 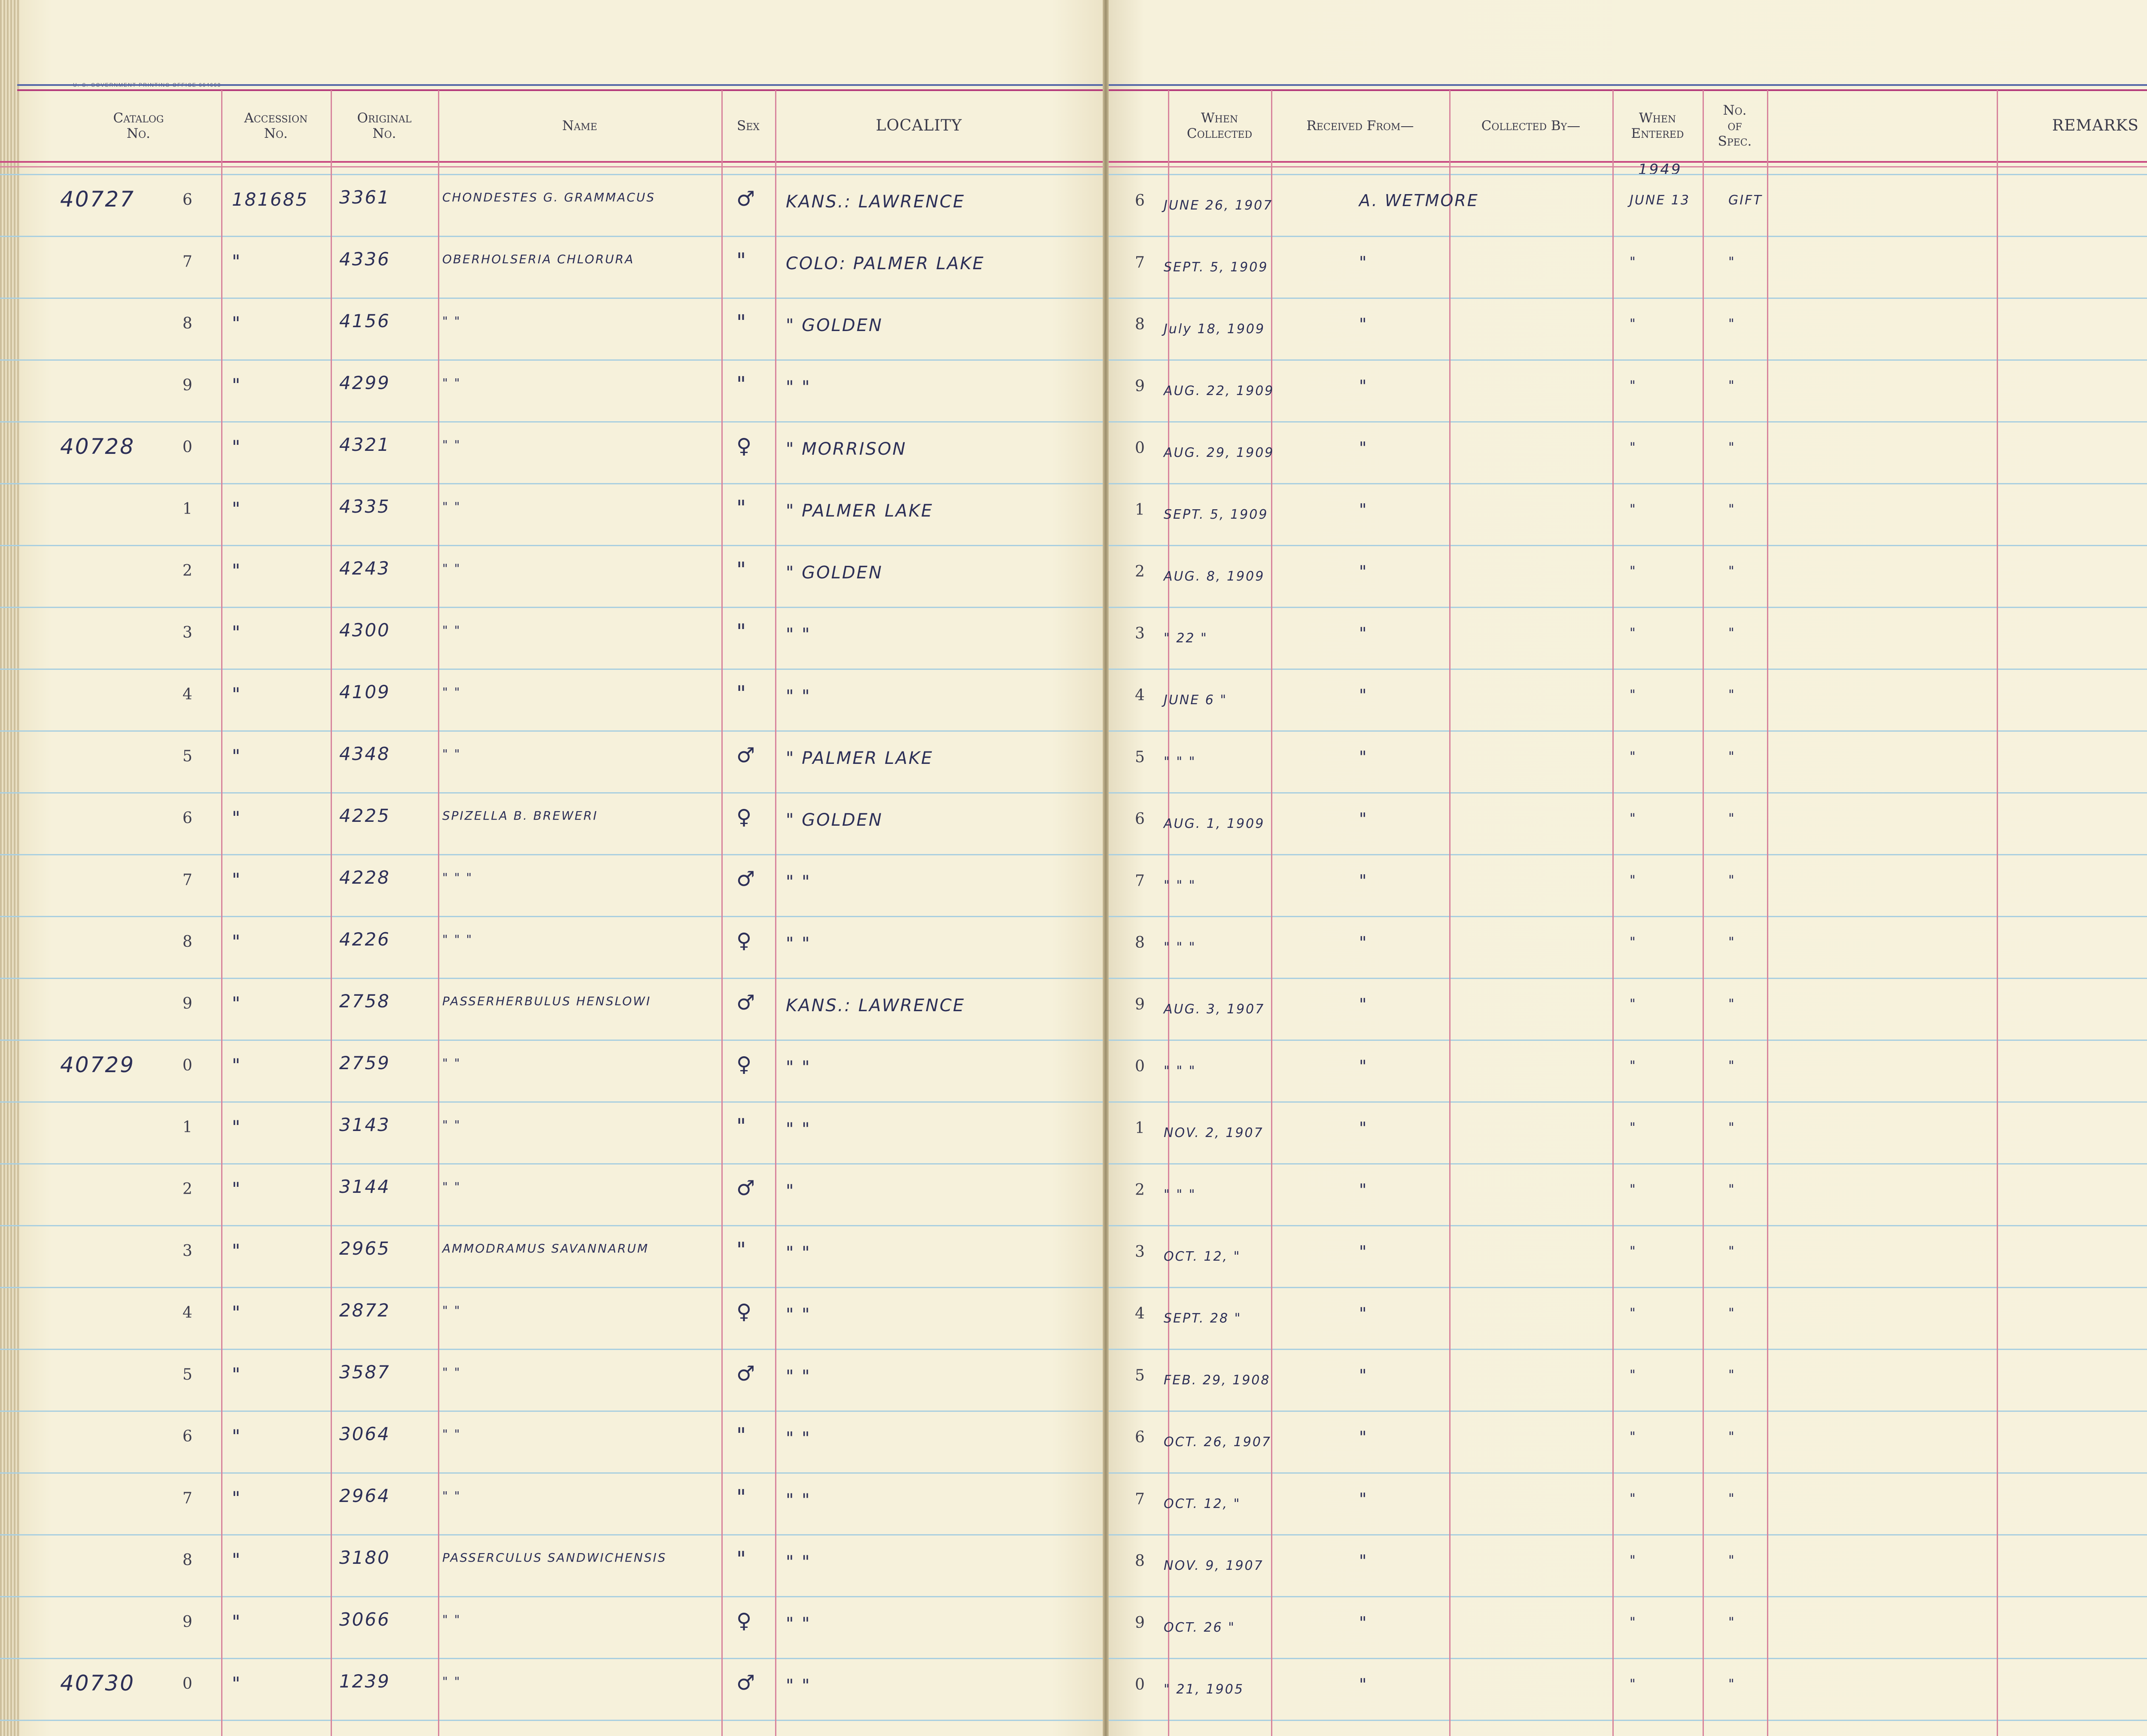 What do you see at coordinates (580, 126) in the screenshot?
I see `header-name: Name` at bounding box center [580, 126].